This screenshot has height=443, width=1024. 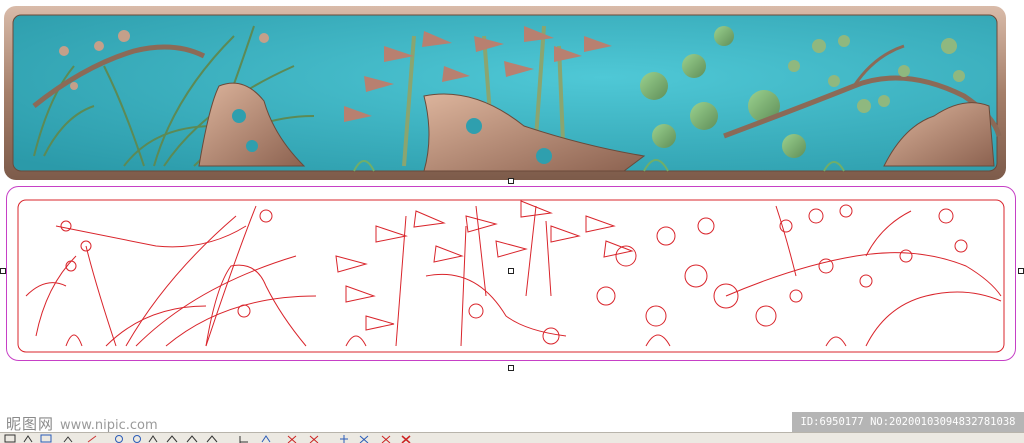 What do you see at coordinates (1021, 271) in the screenshot?
I see `selection-handle-right` at bounding box center [1021, 271].